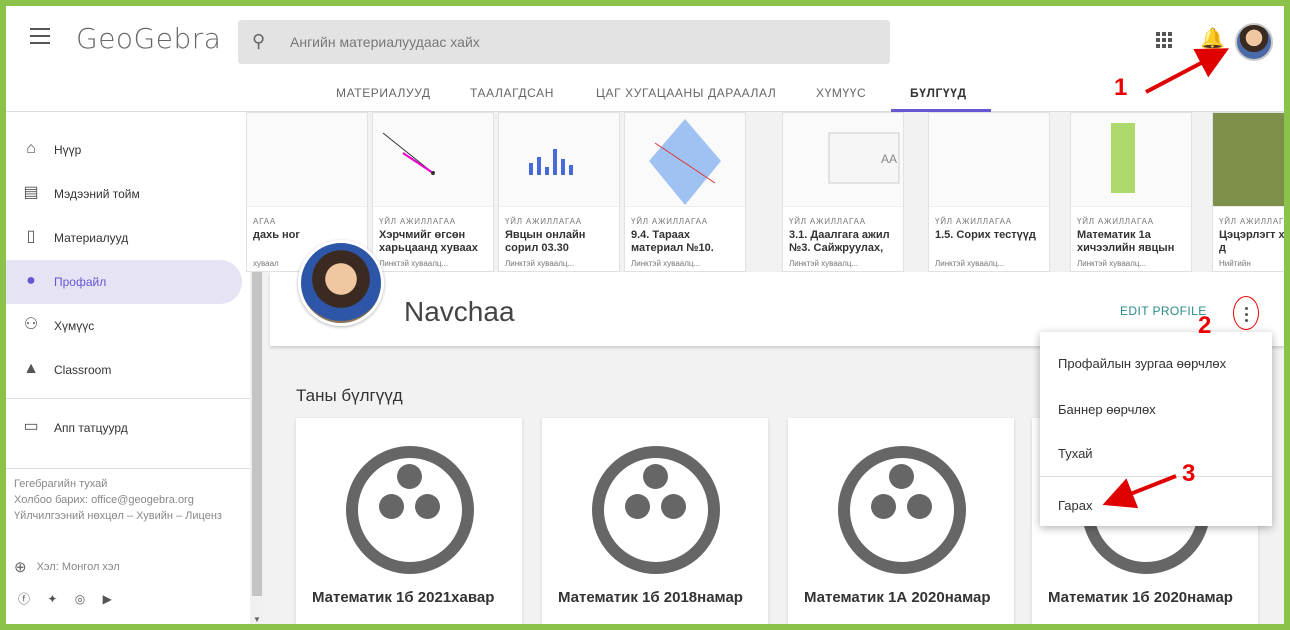  I want to click on more-options-icon, so click(1246, 313).